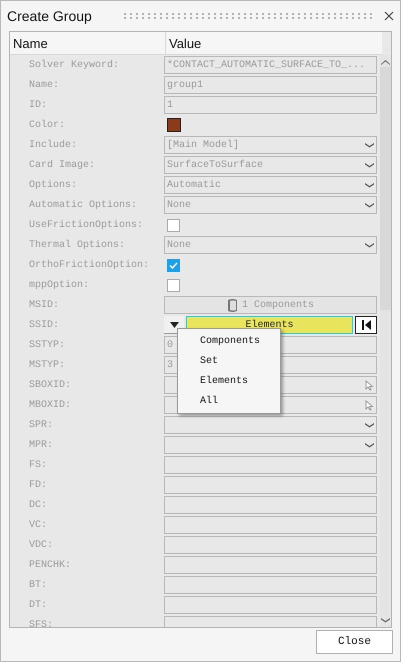 This screenshot has width=401, height=662. What do you see at coordinates (47, 365) in the screenshot?
I see `field-label: MSTYP:` at bounding box center [47, 365].